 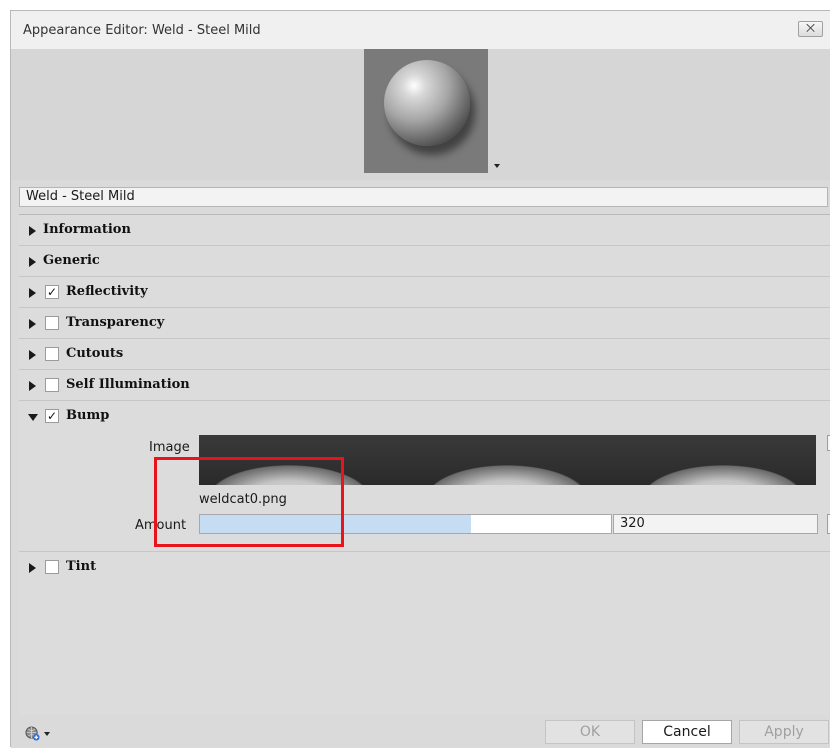 What do you see at coordinates (52, 354) in the screenshot?
I see `cutouts-checkbox` at bounding box center [52, 354].